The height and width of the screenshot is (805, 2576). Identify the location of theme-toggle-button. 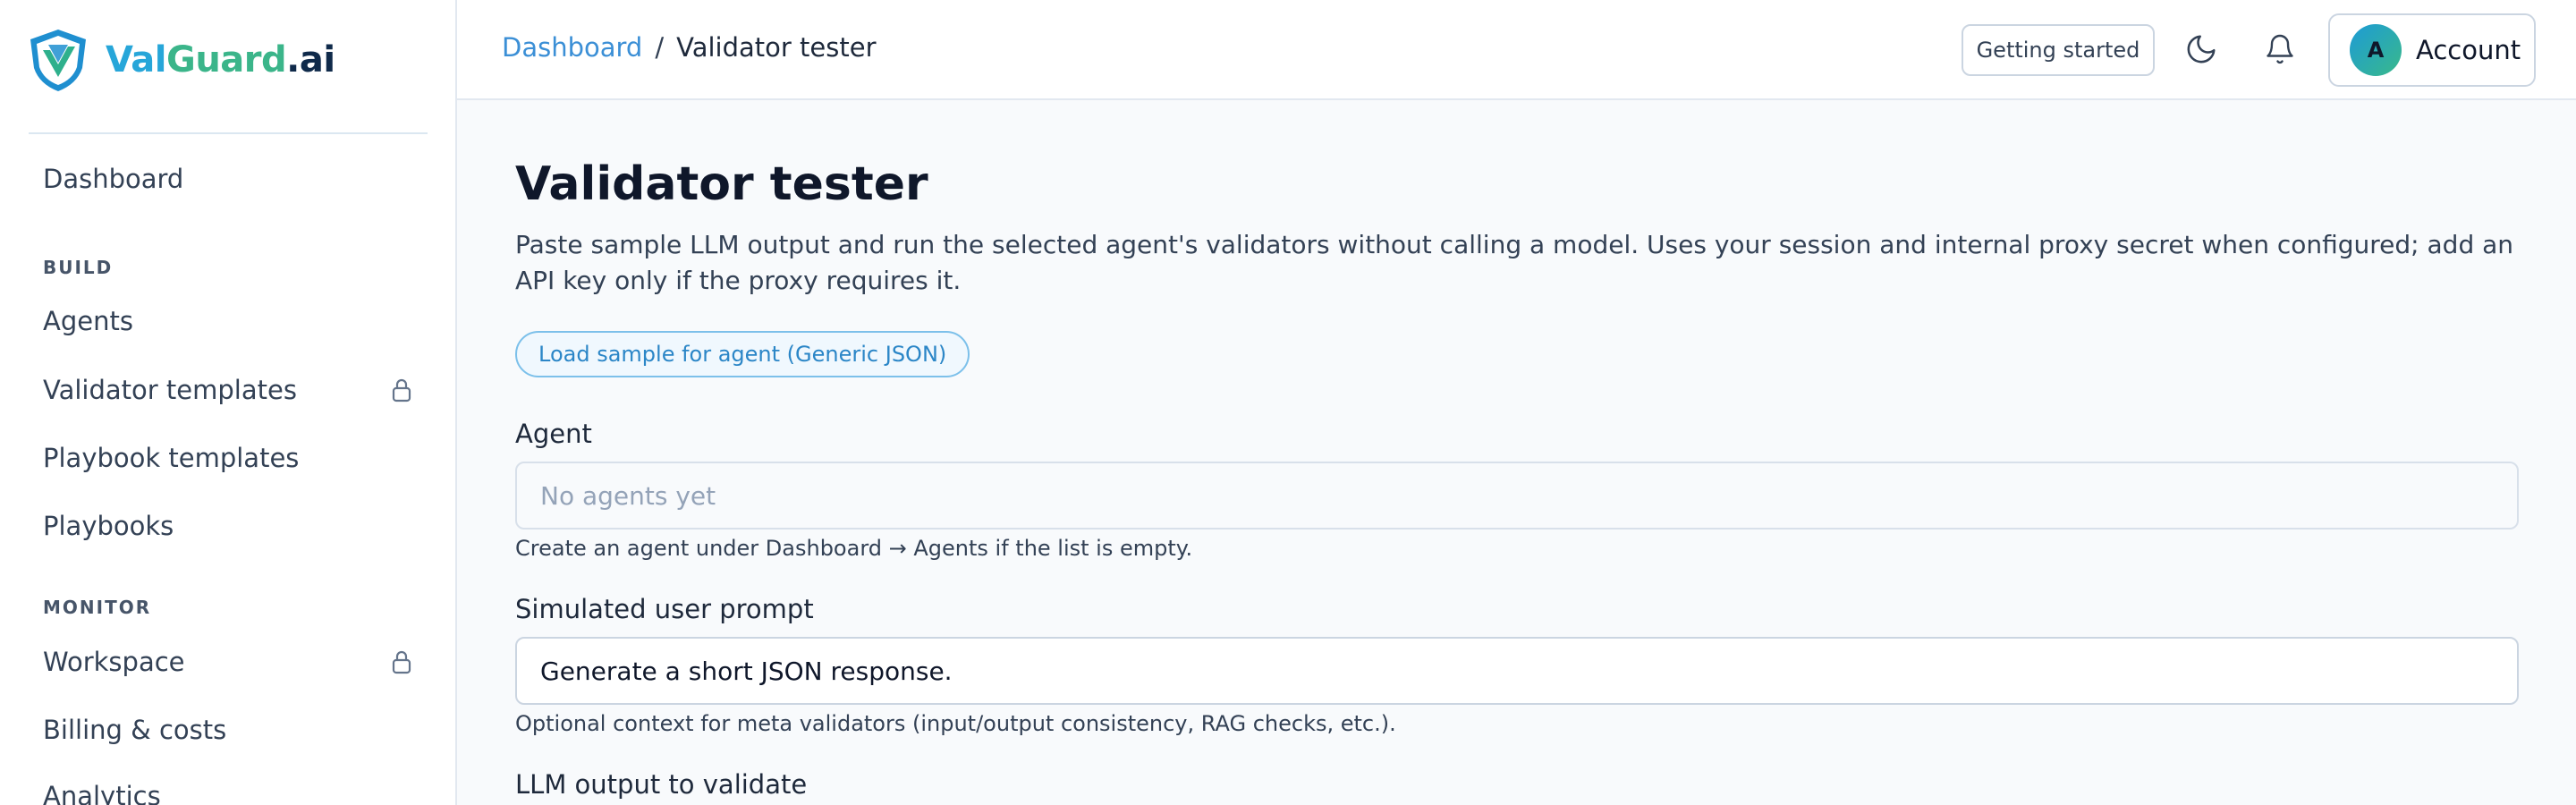
(2201, 49).